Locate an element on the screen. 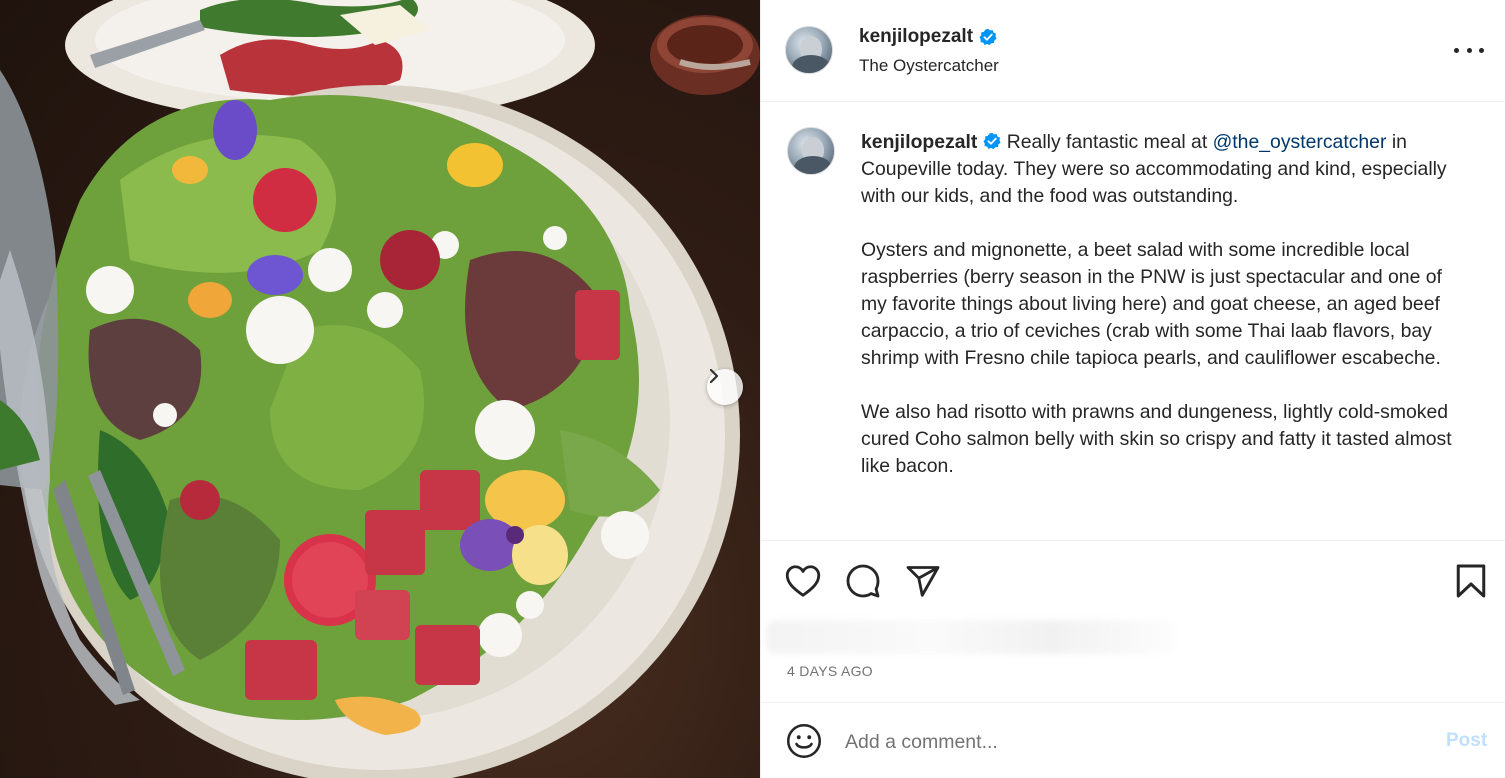  header-user: kenjilopezalt is located at coordinates (928, 37).